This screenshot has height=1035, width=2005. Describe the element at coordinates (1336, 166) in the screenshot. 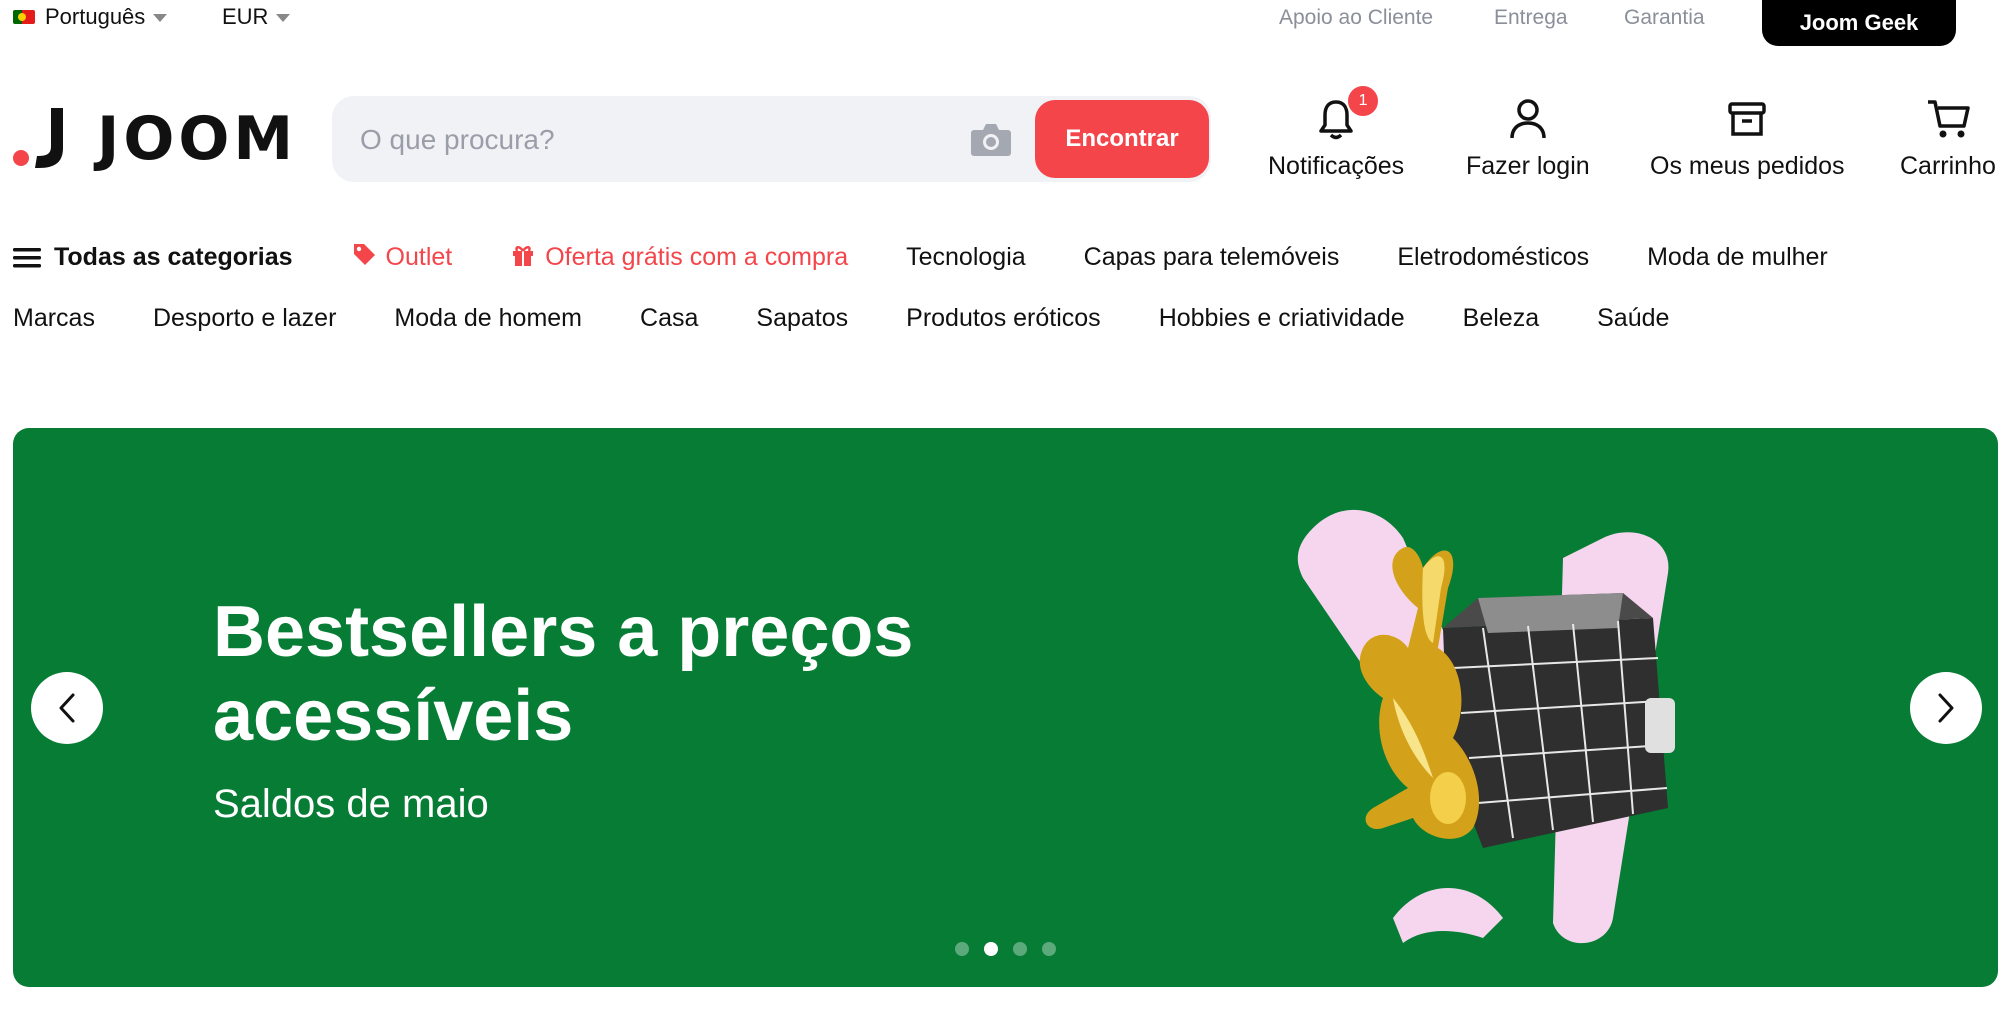

I see `notifications-label: Notificações` at that location.